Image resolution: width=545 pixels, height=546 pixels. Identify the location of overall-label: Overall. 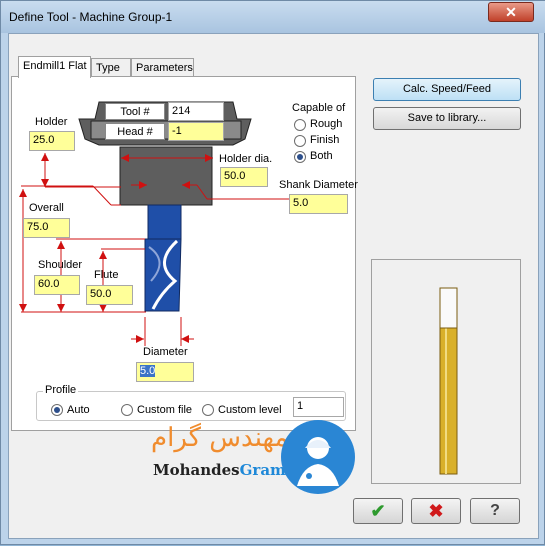
(46, 208).